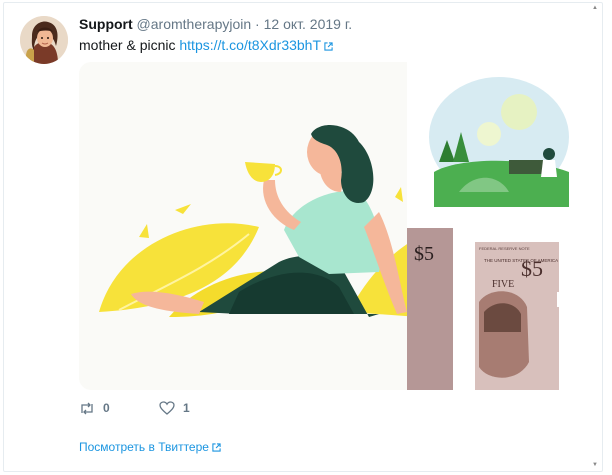  I want to click on tweet-text: mother & picnic https://t.co/t8Xdr33bhT, so click(206, 45).